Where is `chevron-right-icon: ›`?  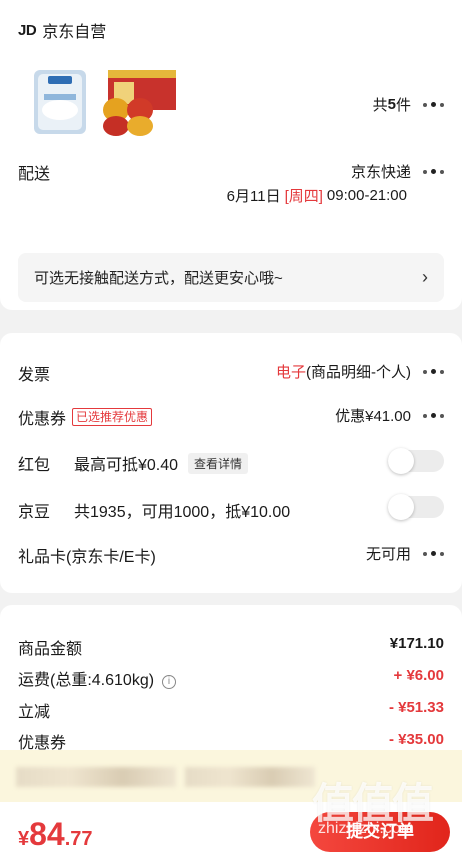
chevron-right-icon: › is located at coordinates (425, 277).